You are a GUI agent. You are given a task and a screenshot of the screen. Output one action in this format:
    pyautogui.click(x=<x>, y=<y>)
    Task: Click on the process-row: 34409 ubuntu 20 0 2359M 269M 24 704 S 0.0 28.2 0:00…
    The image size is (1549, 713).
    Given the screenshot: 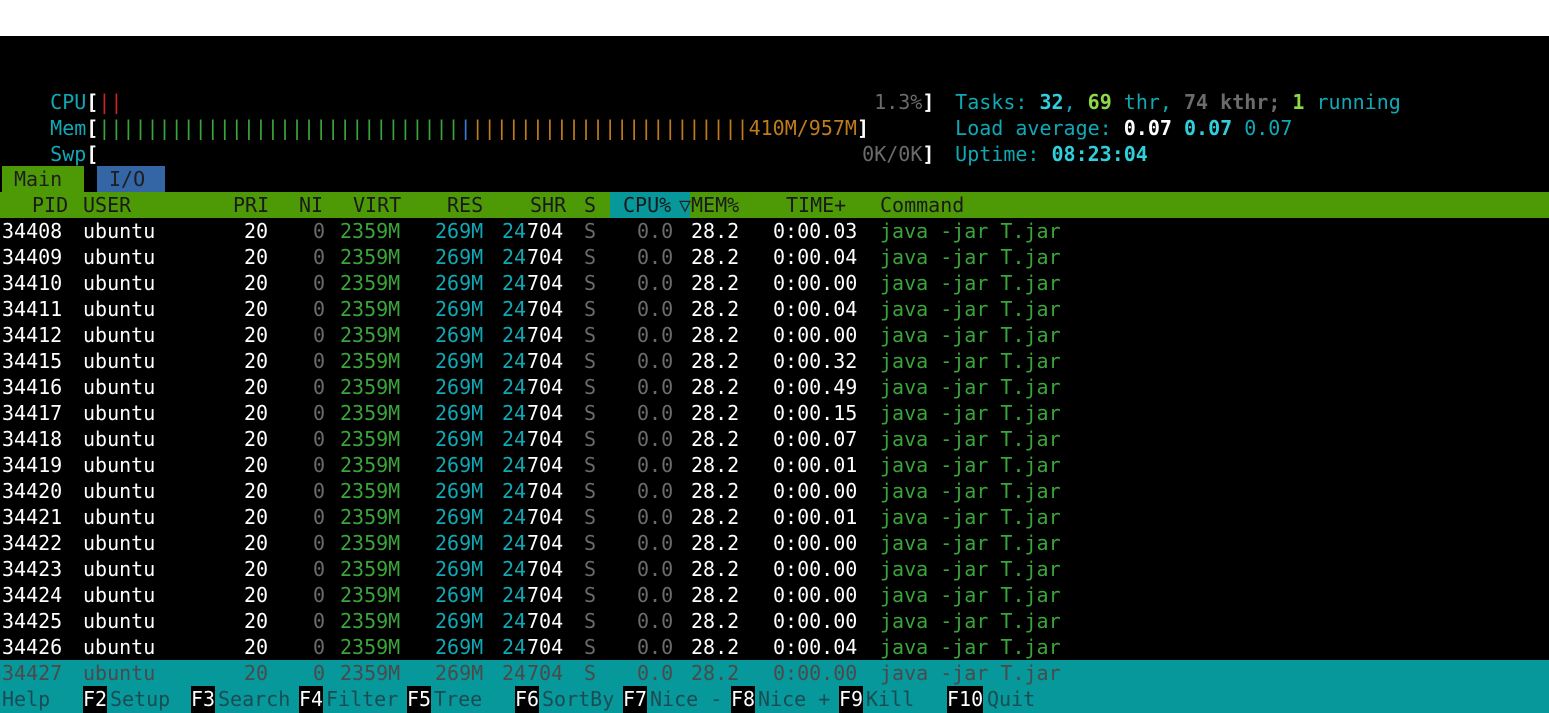 What is the action you would take?
    pyautogui.click(x=774, y=257)
    